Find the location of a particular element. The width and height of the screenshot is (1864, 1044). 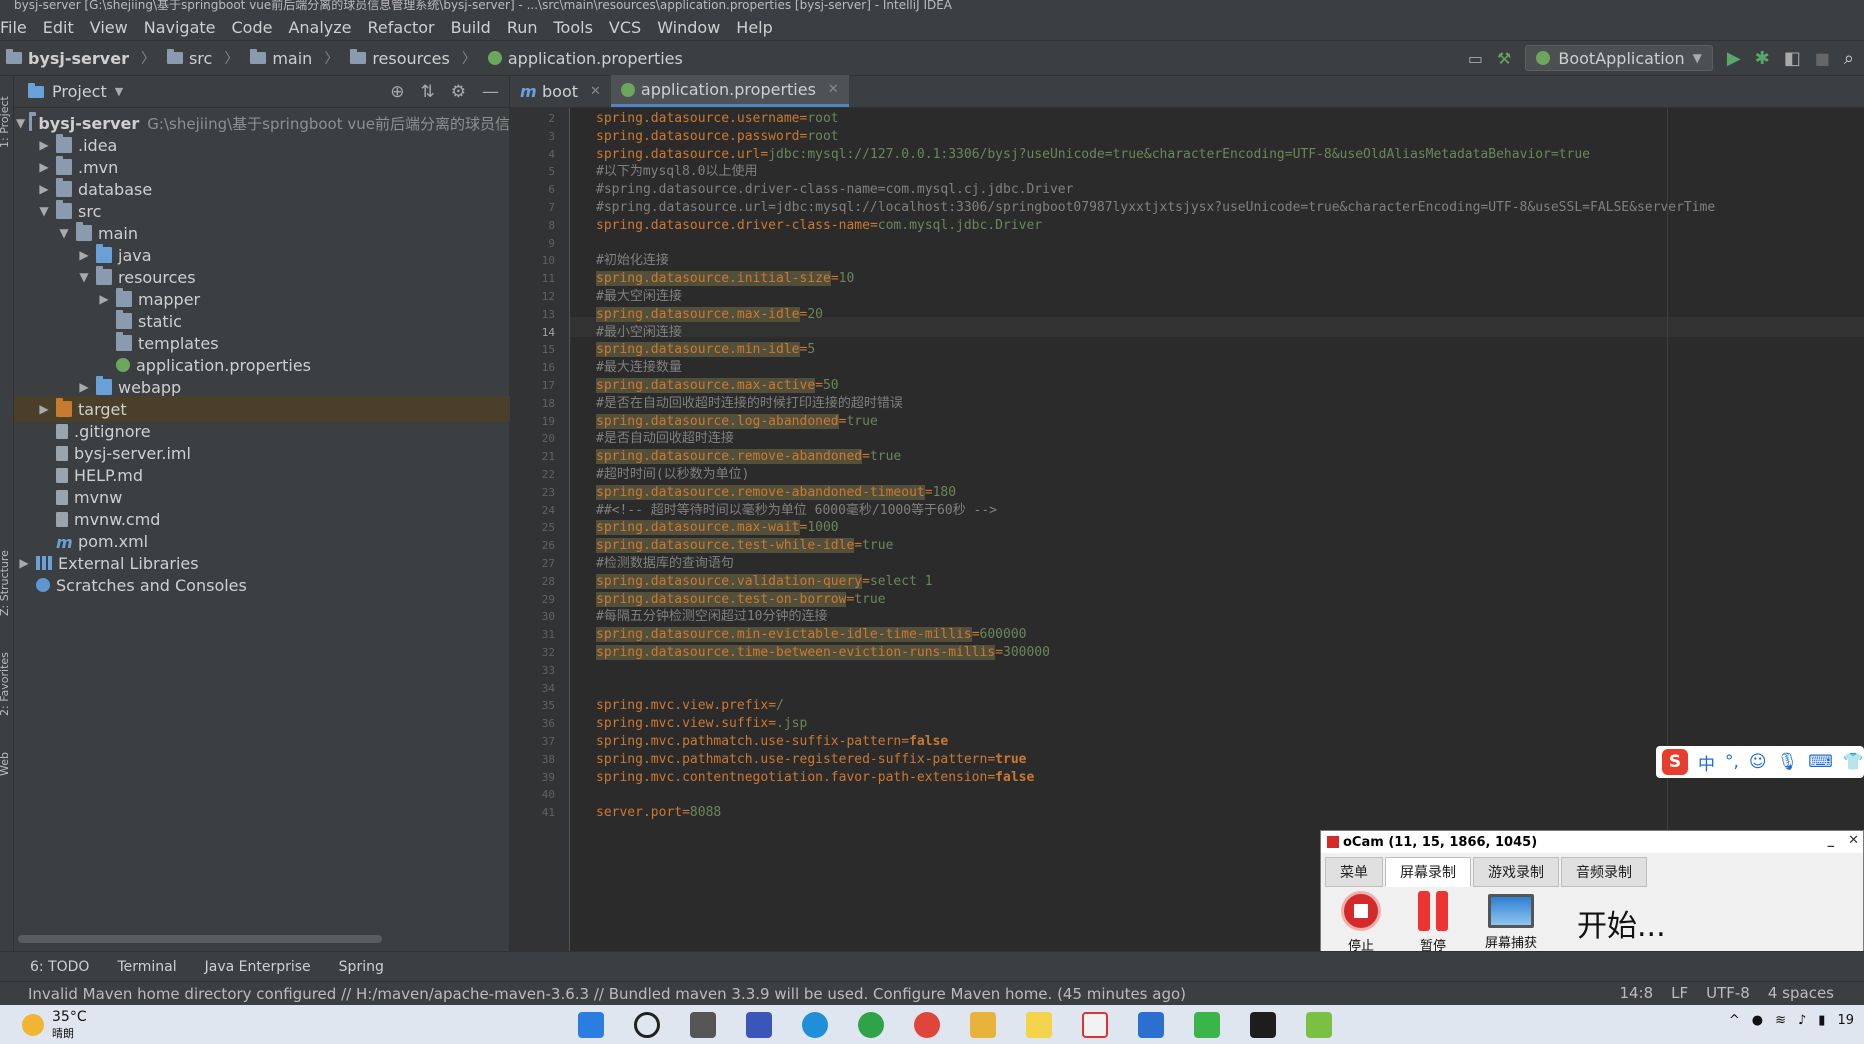

breadcrumb-project: bysj-server is located at coordinates (78, 58).